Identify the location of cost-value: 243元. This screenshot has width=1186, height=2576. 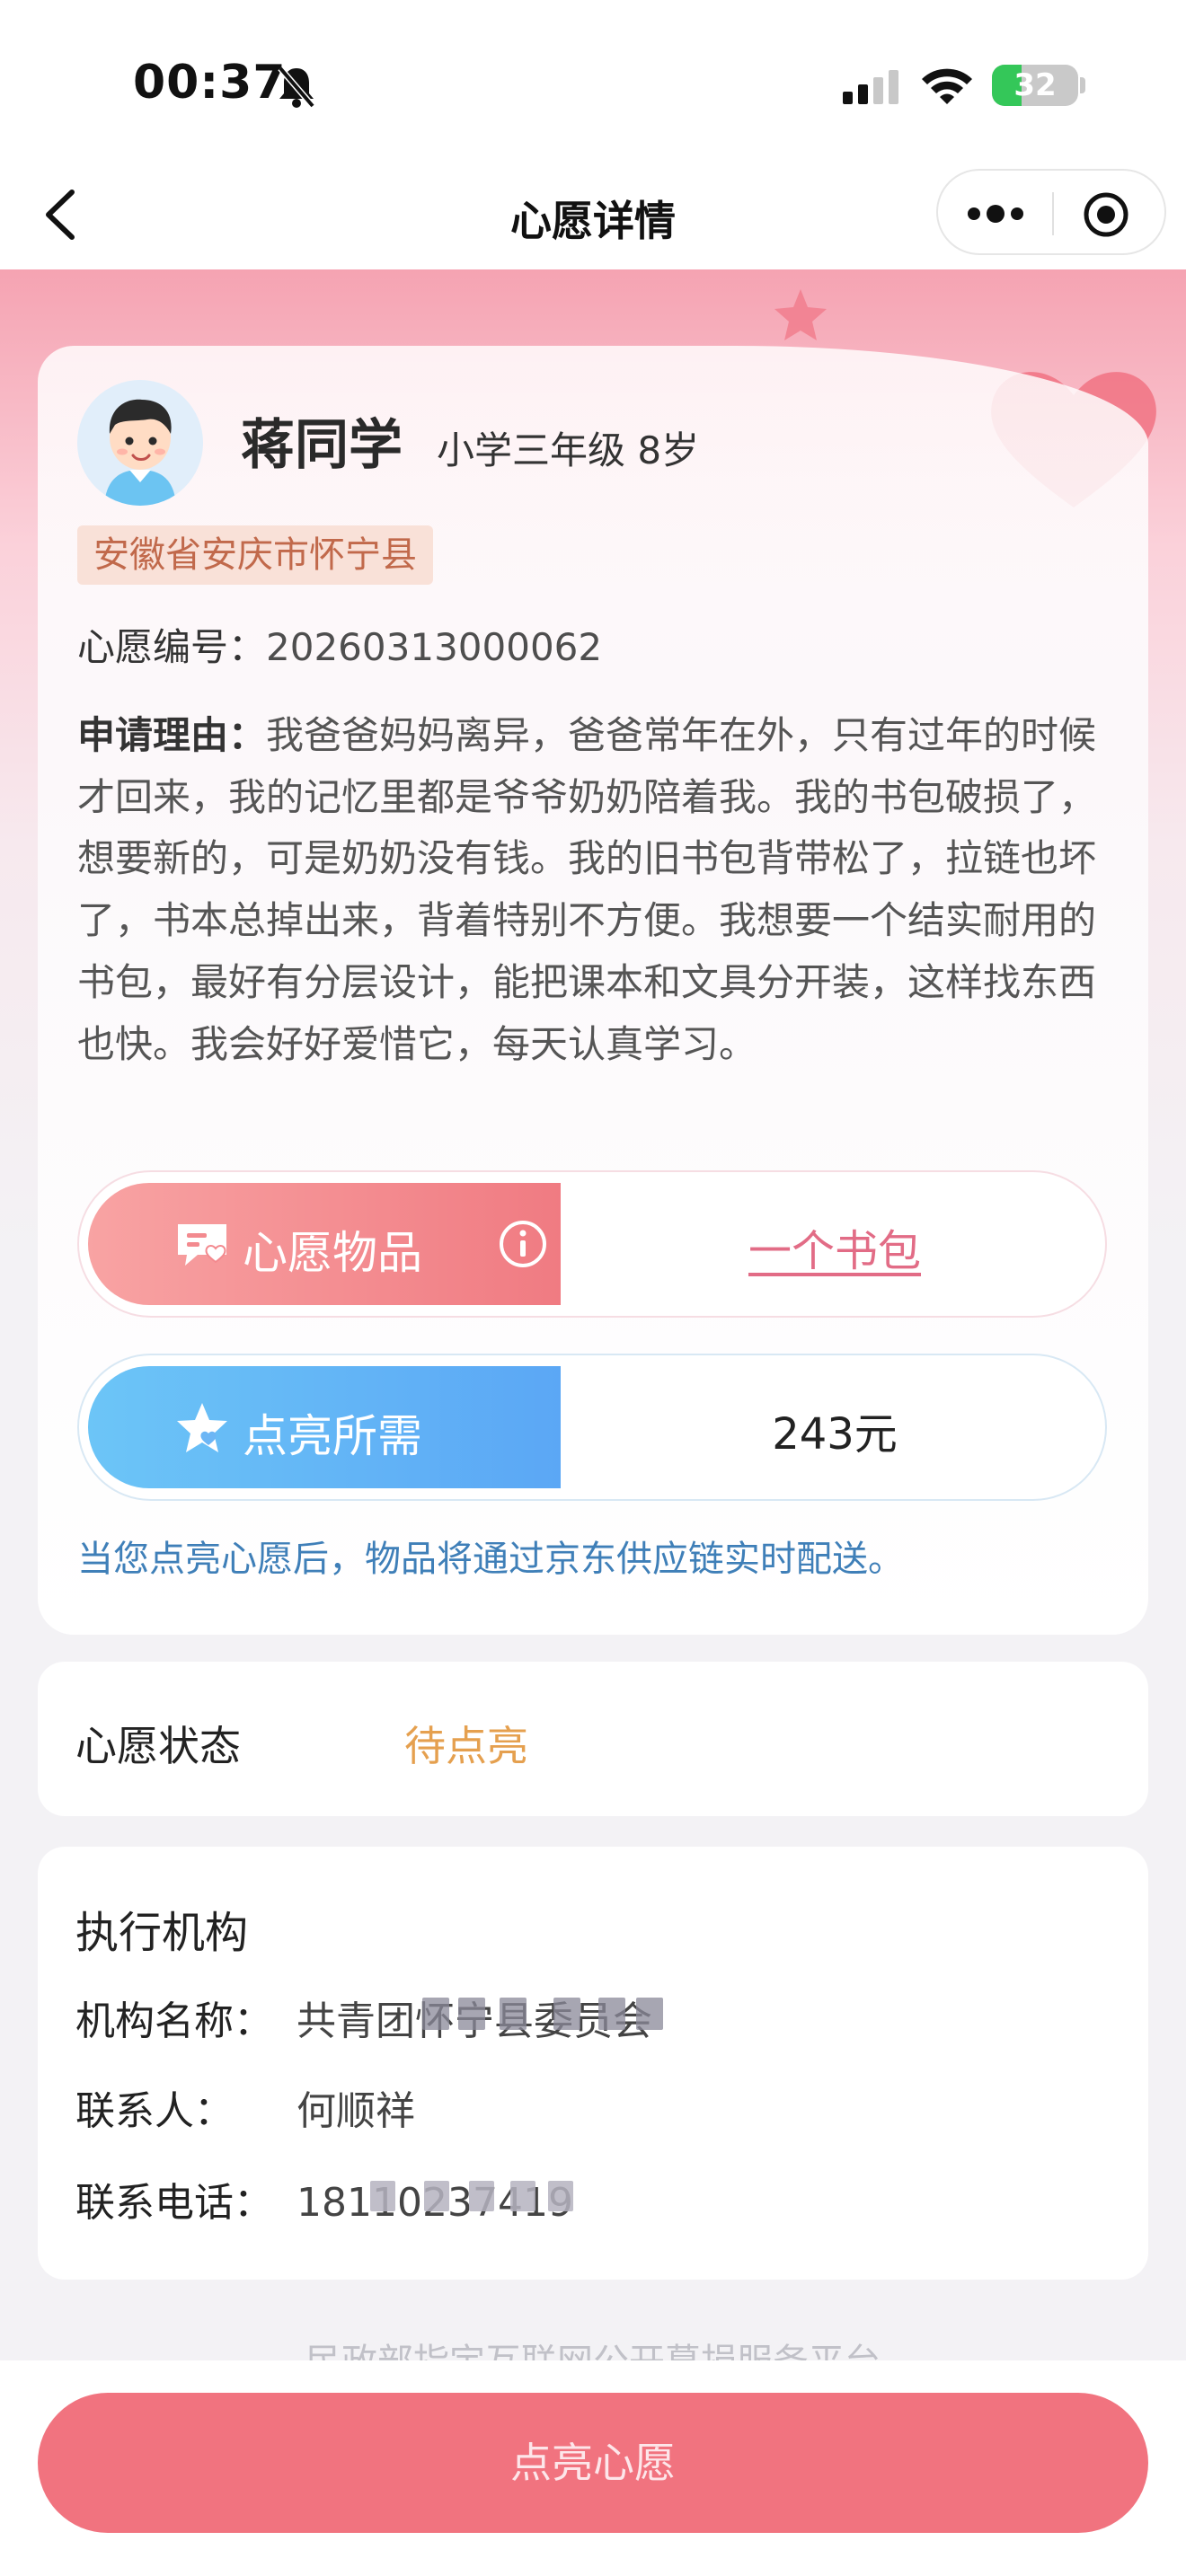
(835, 1434).